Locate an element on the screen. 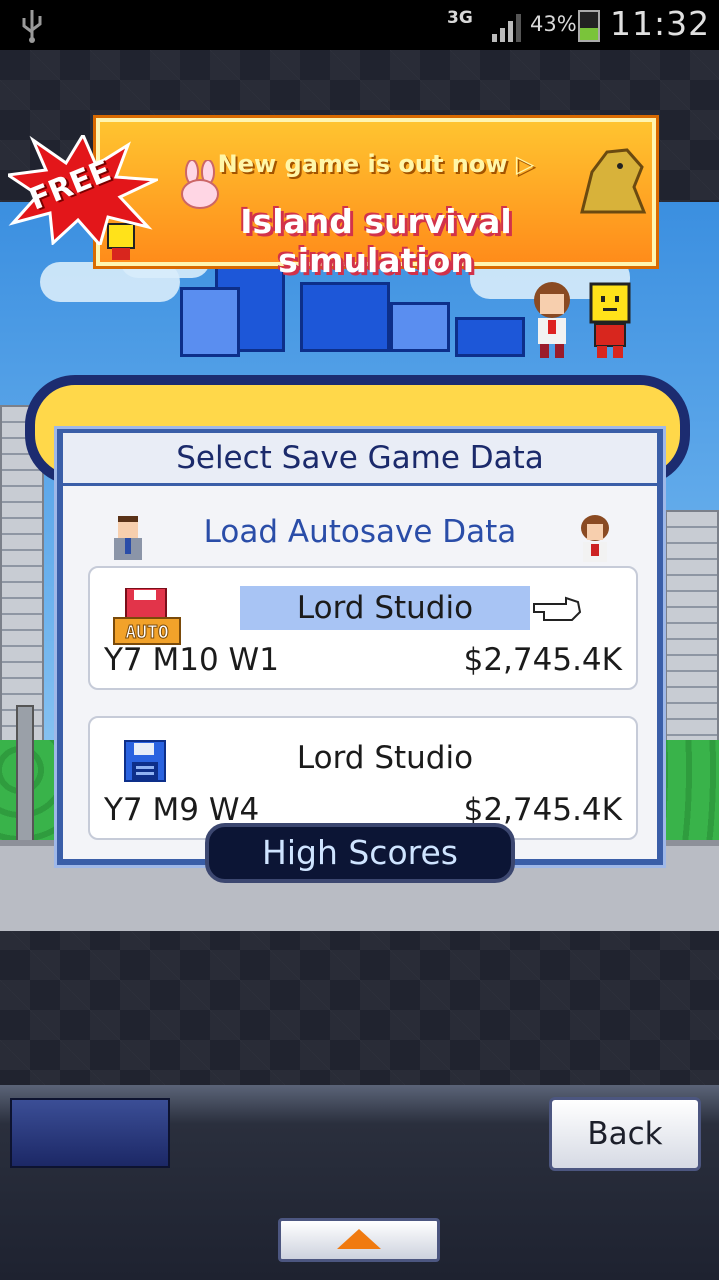 This screenshot has width=719, height=1280. pointing-hand-icon is located at coordinates (557, 608).